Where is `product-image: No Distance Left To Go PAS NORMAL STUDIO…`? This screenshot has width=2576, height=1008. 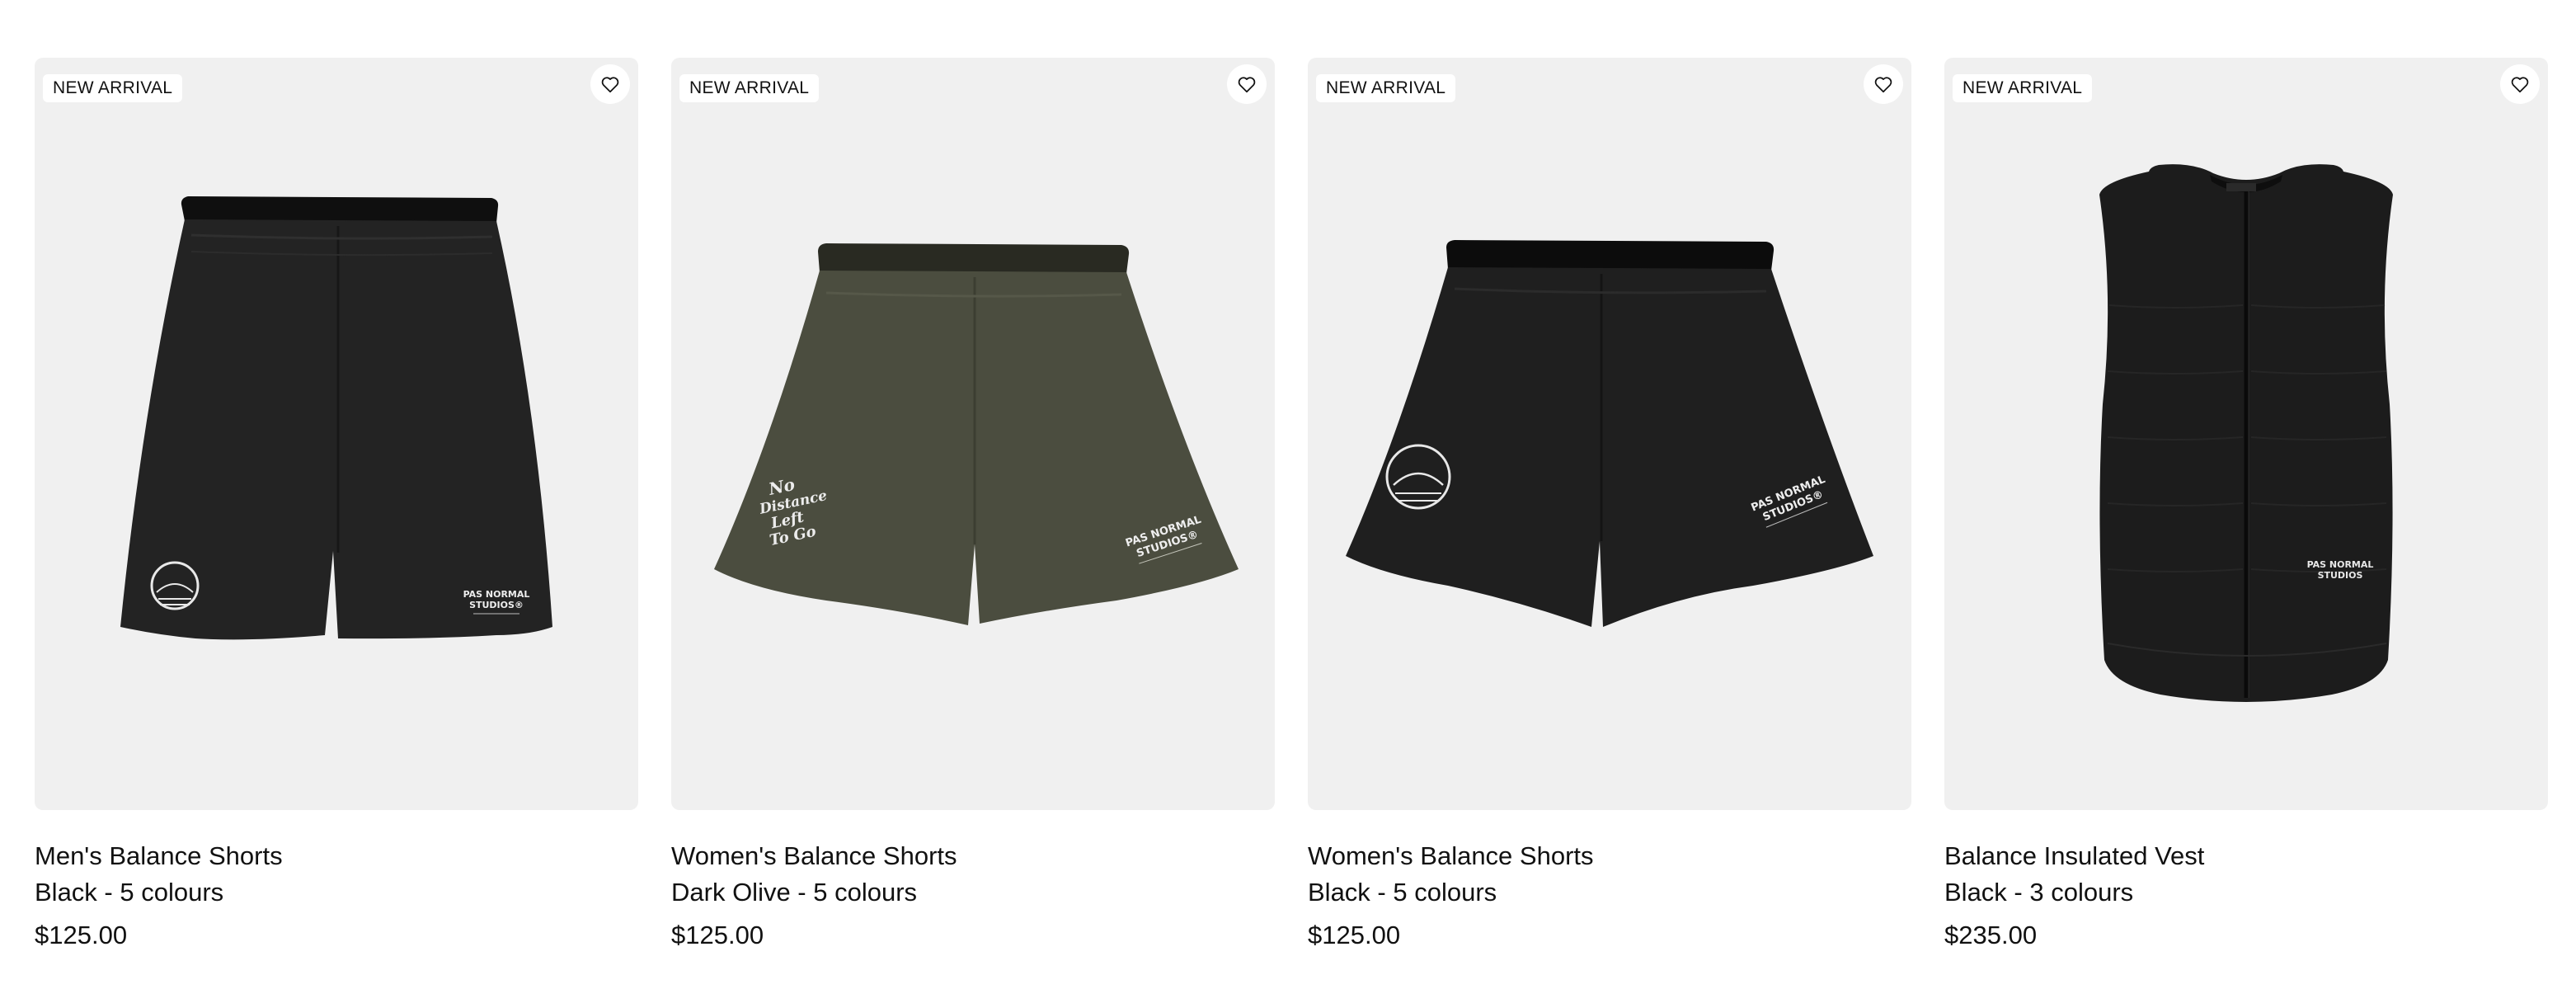 product-image: No Distance Left To Go PAS NORMAL STUDIO… is located at coordinates (976, 434).